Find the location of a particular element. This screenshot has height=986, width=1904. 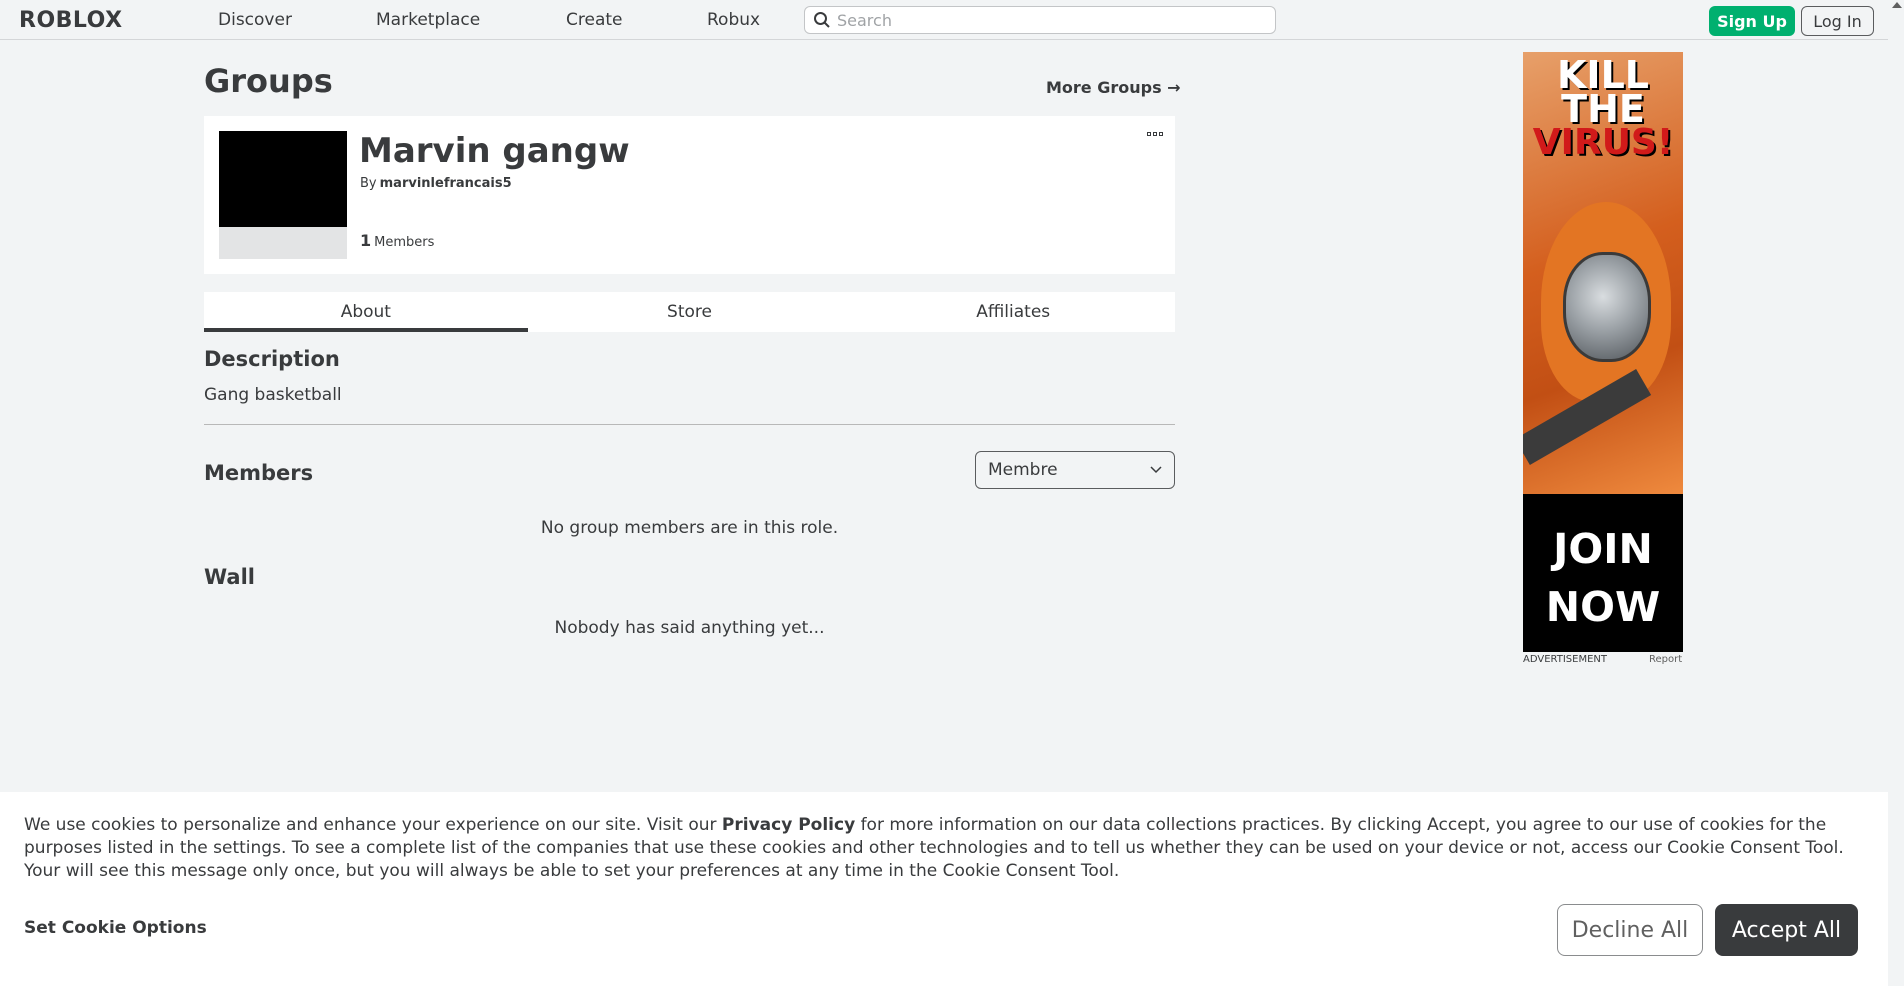

wall-title: Wall is located at coordinates (229, 577).